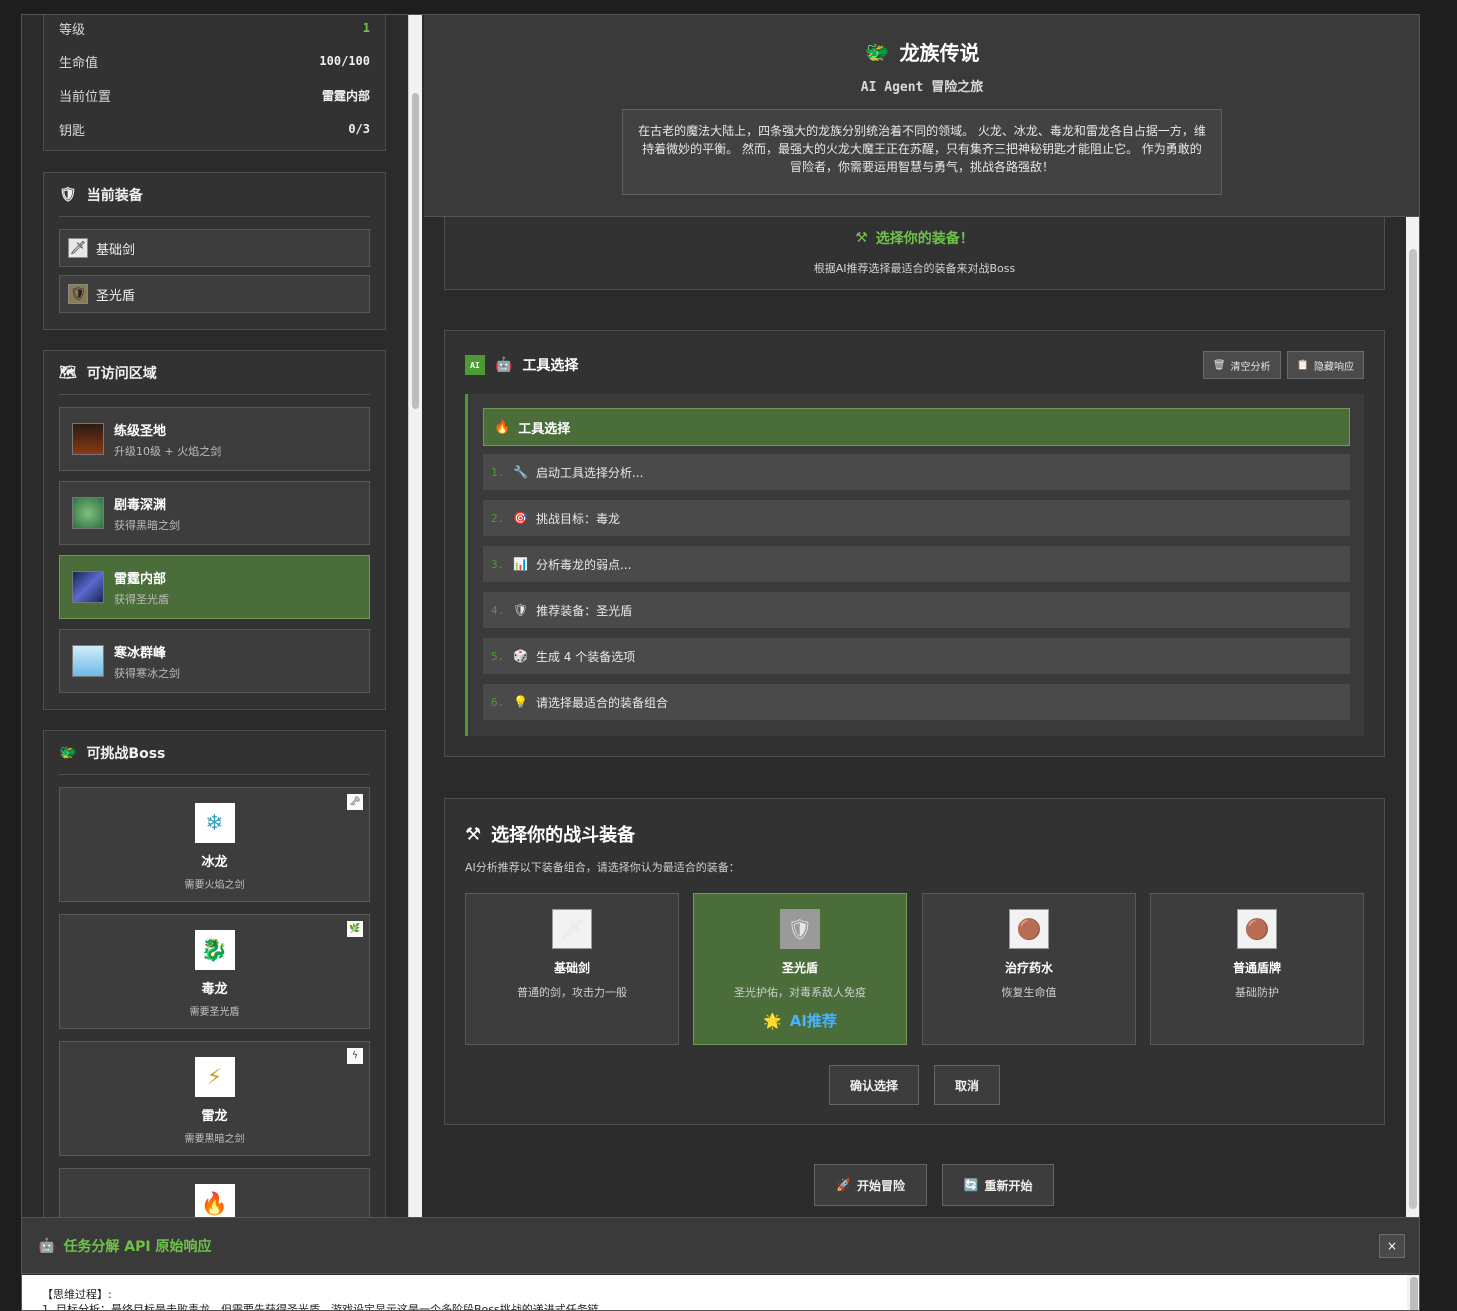 Image resolution: width=1457 pixels, height=1311 pixels. Describe the element at coordinates (800, 1020) in the screenshot. I see `ai-recommend-badge: 🌟 AI推荐` at that location.